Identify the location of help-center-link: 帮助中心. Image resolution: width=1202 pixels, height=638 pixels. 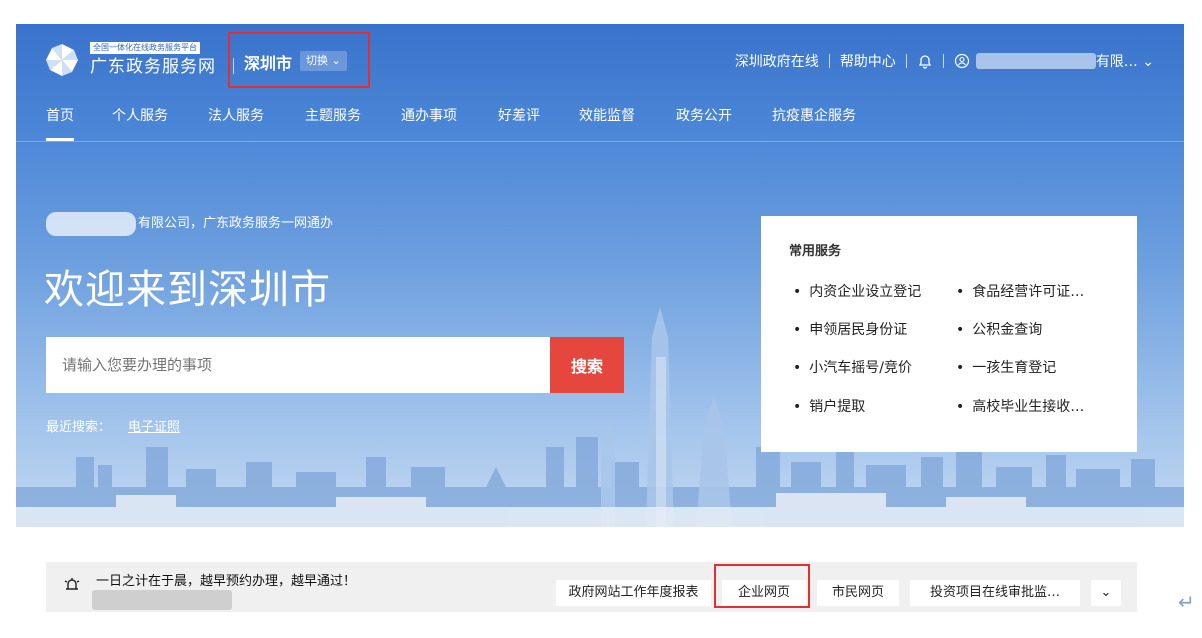
(868, 61).